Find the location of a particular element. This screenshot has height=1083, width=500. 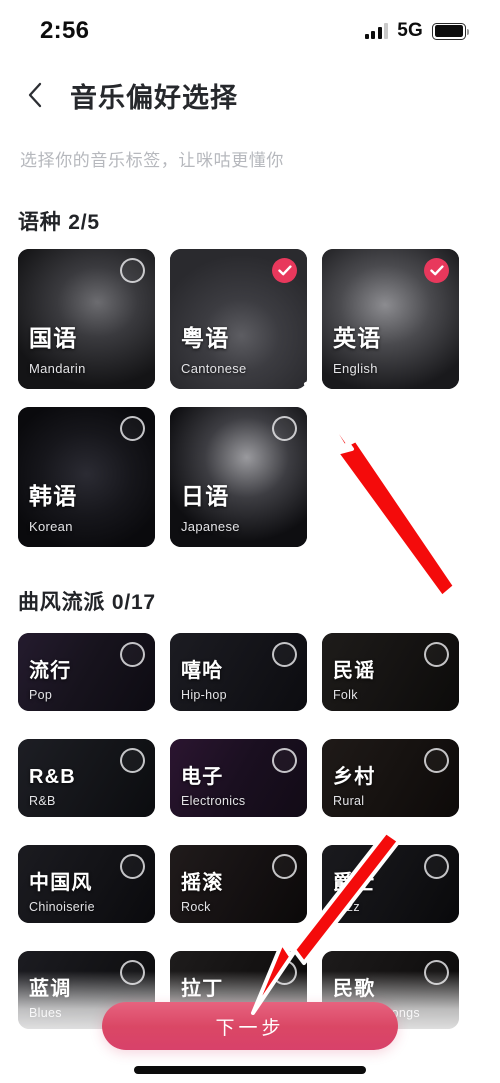

card-label-cn: 乡村 is located at coordinates (354, 777).